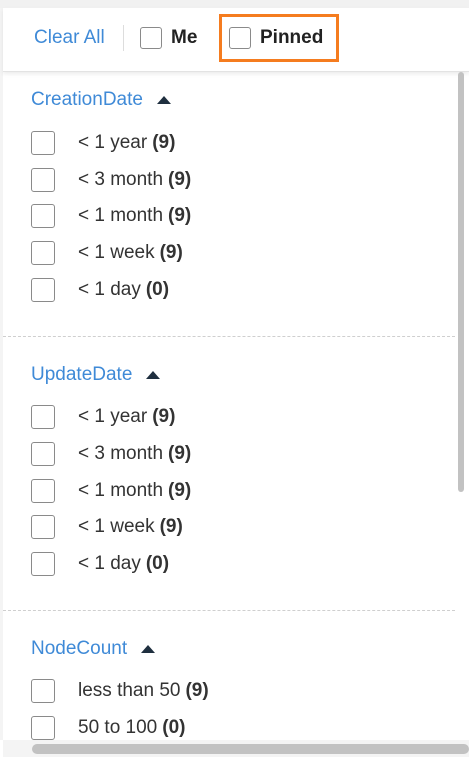 This screenshot has height=757, width=469. Describe the element at coordinates (69, 38) in the screenshot. I see `clear-all-link: Clear All` at that location.